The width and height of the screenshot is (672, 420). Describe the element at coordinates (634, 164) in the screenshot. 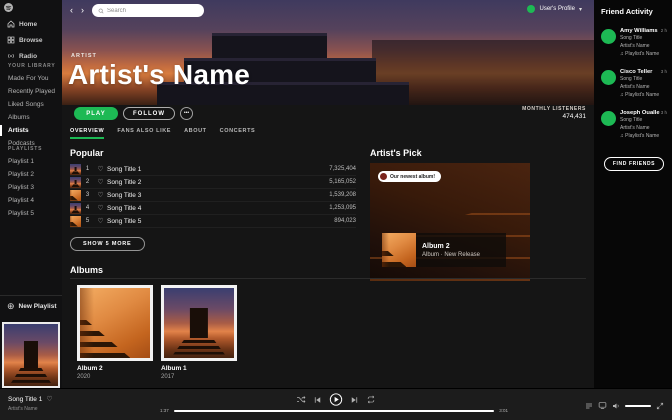

I see `find-friends-button: FIND FRIENDS` at that location.